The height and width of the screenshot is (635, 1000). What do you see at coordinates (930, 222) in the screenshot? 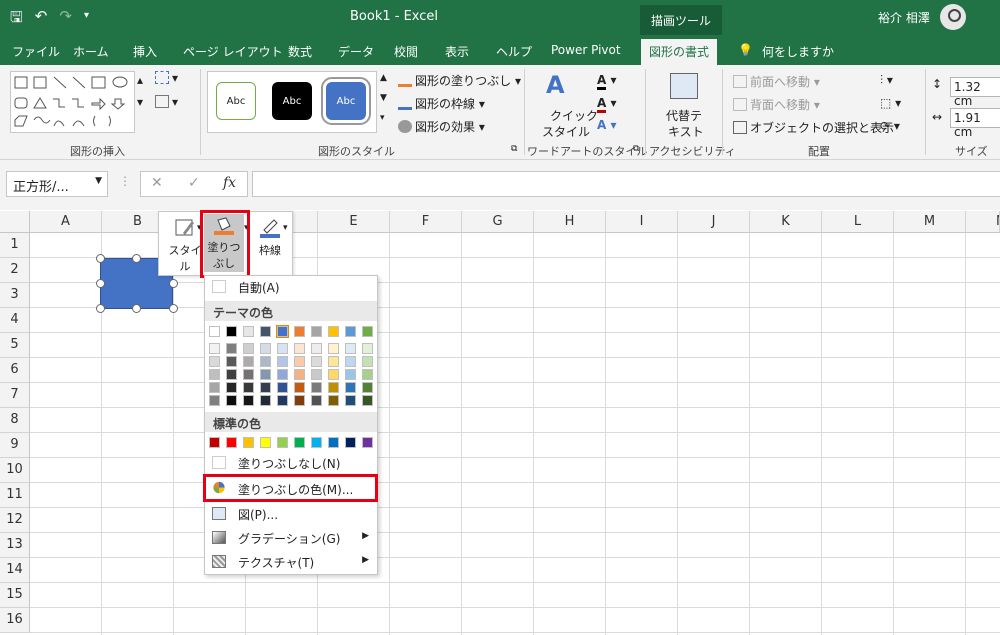
I see `column-header: M` at bounding box center [930, 222].